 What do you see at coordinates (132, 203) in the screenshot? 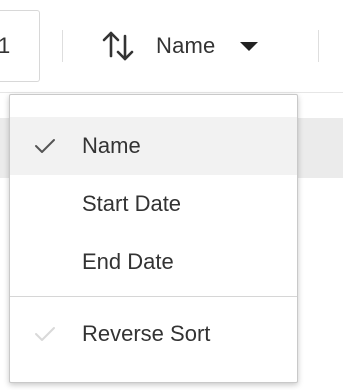
I see `sort-option-label: Start Date` at bounding box center [132, 203].